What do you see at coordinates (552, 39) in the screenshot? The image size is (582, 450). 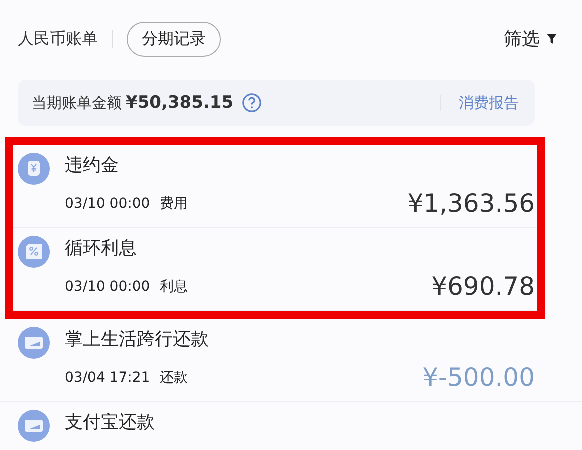 I see `funnel-icon` at bounding box center [552, 39].